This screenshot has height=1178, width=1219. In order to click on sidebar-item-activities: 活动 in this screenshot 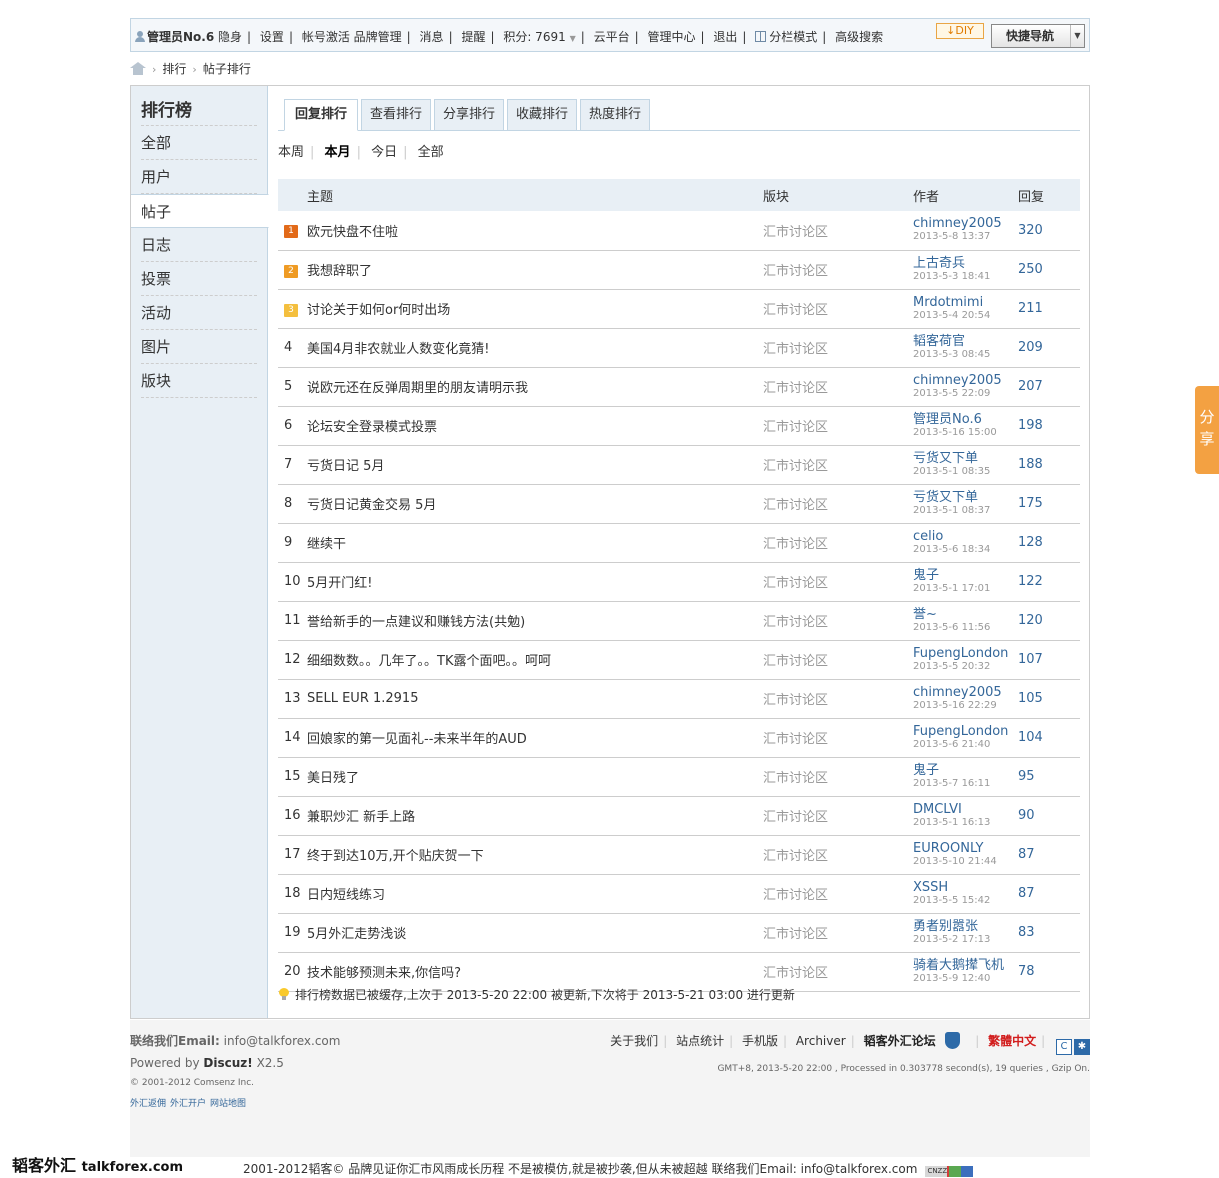, I will do `click(199, 313)`.